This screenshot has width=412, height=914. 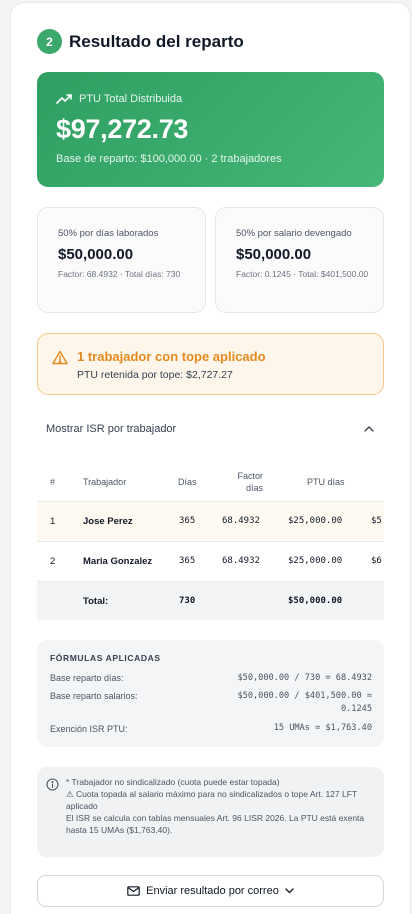 What do you see at coordinates (294, 233) in the screenshot?
I see `split-salary-label: 50% por salario devengado` at bounding box center [294, 233].